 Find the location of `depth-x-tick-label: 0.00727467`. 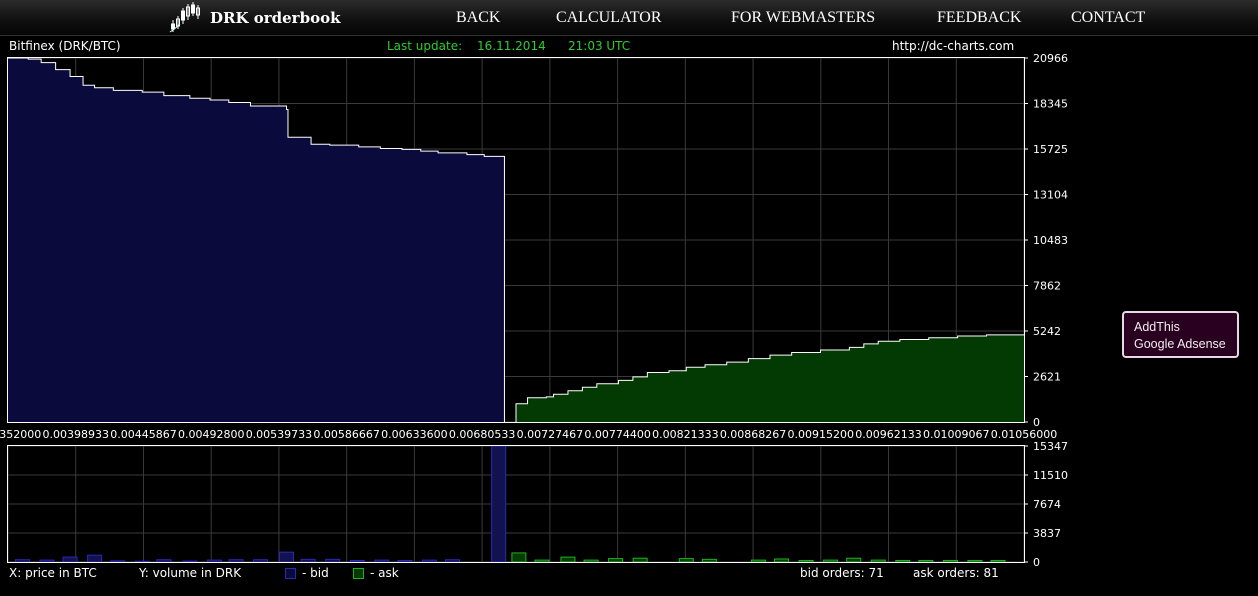

depth-x-tick-label: 0.00727467 is located at coordinates (550, 434).